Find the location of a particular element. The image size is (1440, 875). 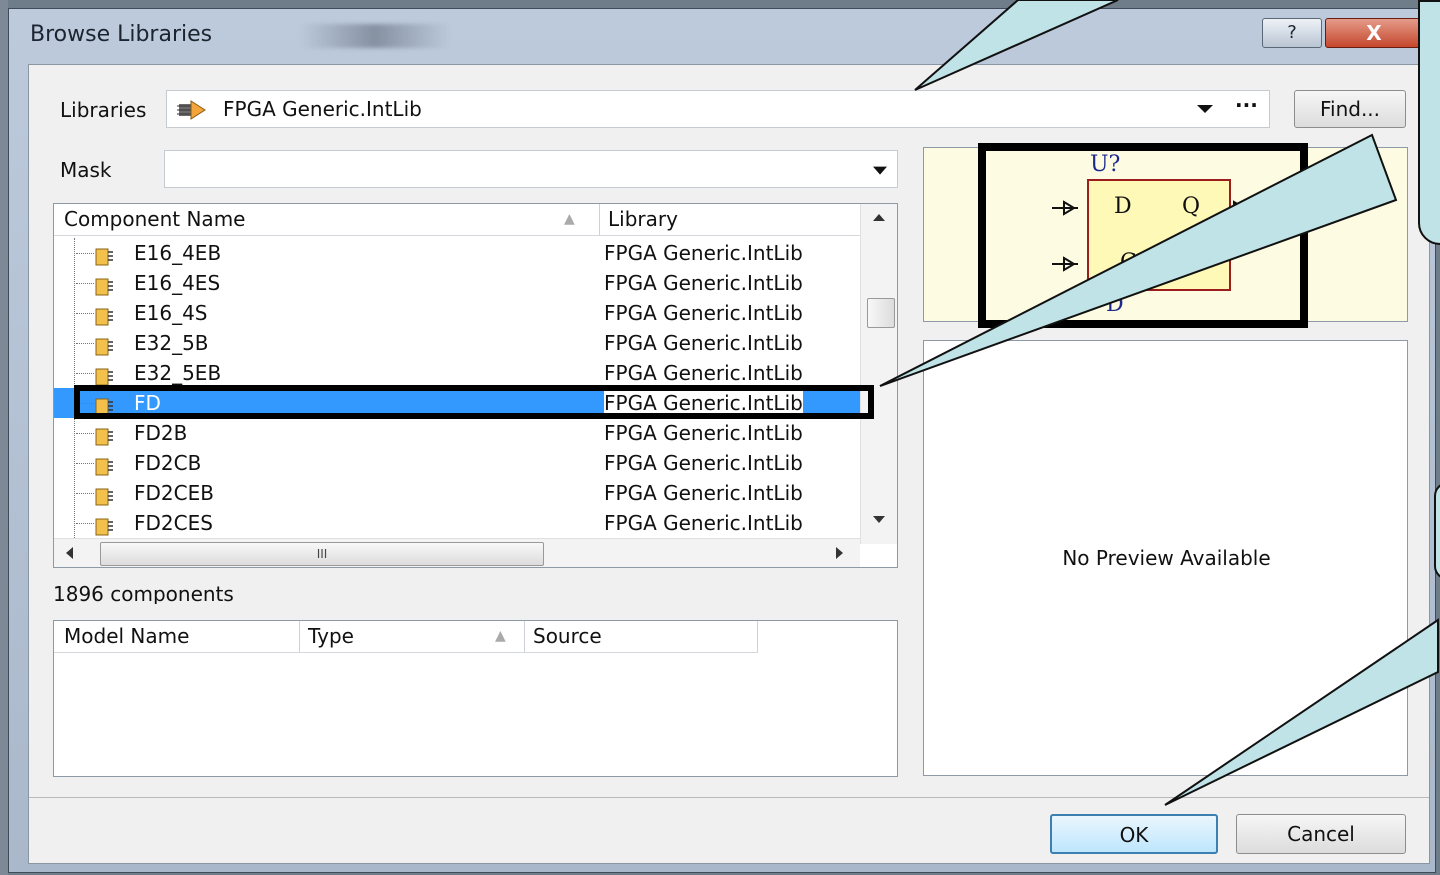

annotation-callout-middle is located at coordinates (1437, 531).